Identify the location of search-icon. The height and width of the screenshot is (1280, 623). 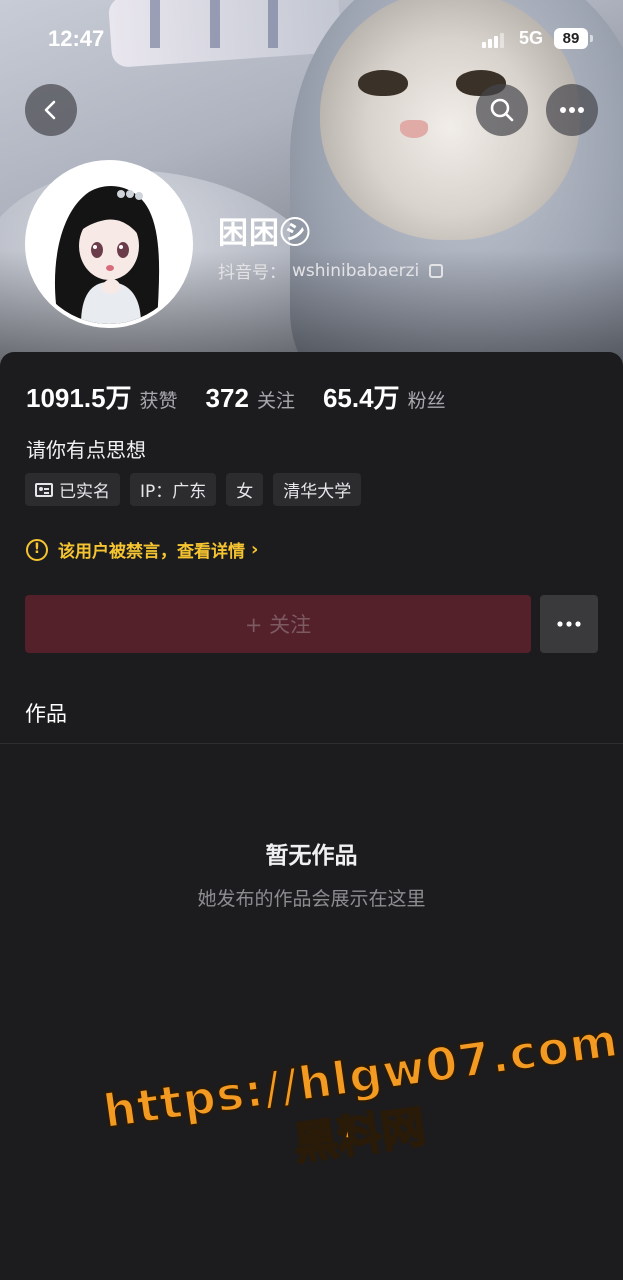
(502, 110).